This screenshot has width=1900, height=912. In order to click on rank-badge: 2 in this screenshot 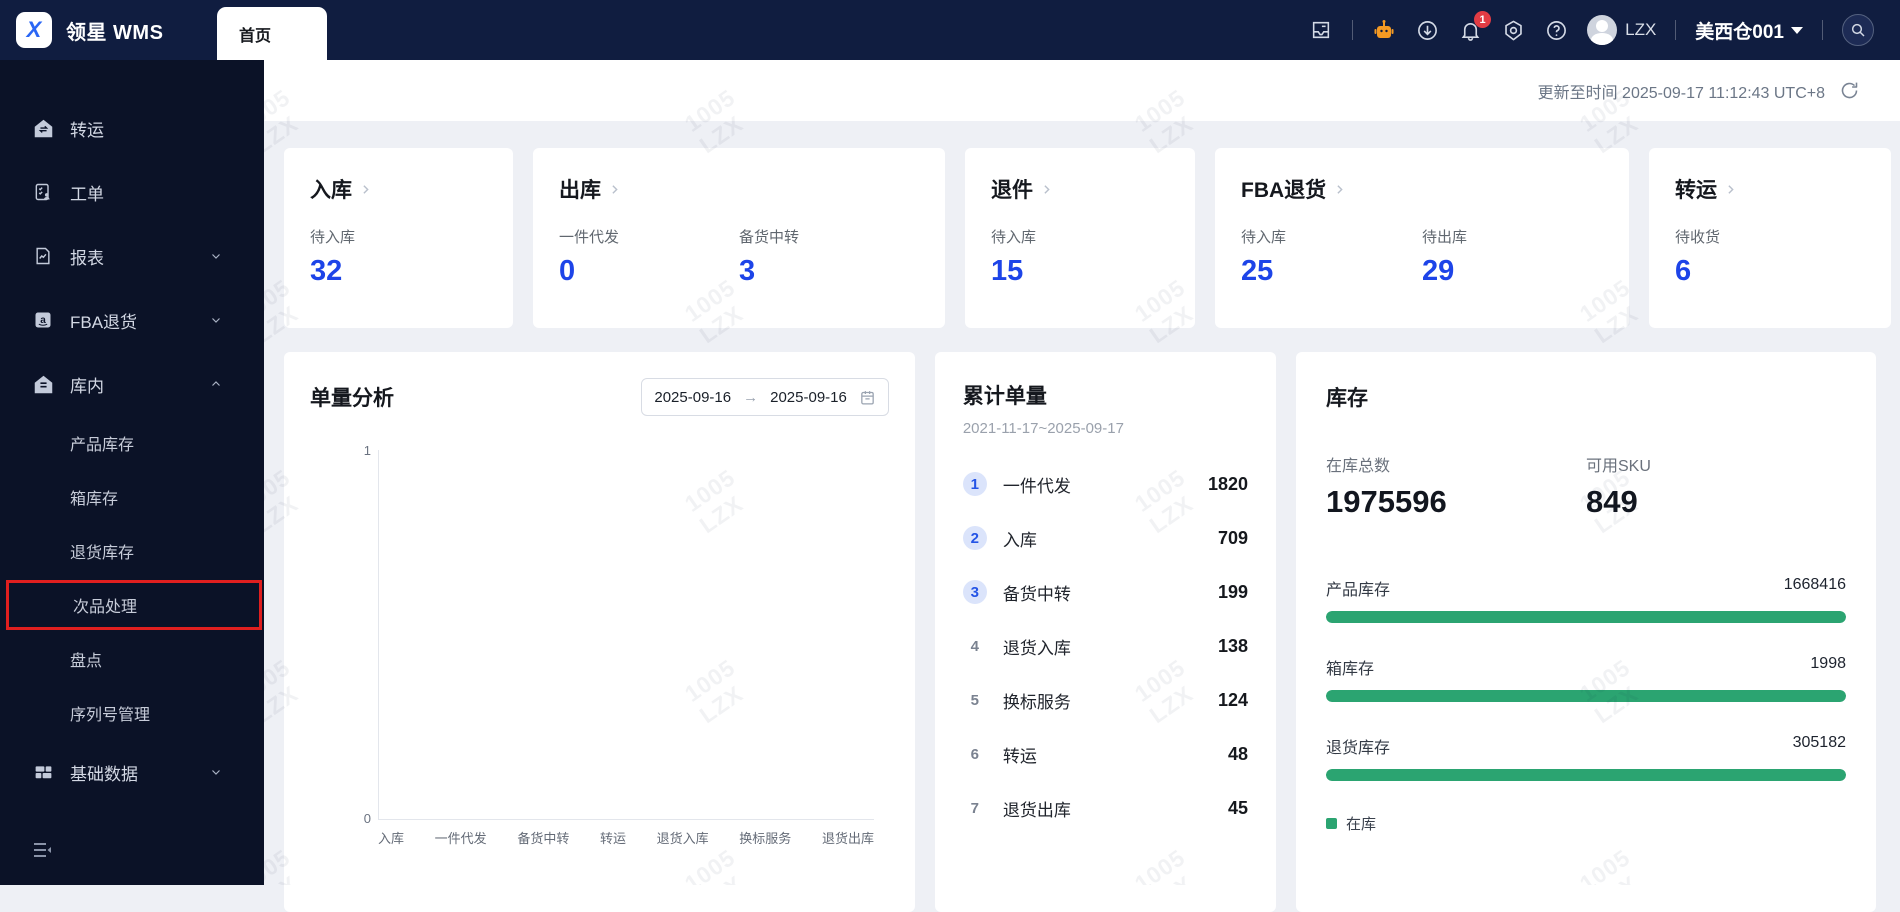, I will do `click(974, 538)`.